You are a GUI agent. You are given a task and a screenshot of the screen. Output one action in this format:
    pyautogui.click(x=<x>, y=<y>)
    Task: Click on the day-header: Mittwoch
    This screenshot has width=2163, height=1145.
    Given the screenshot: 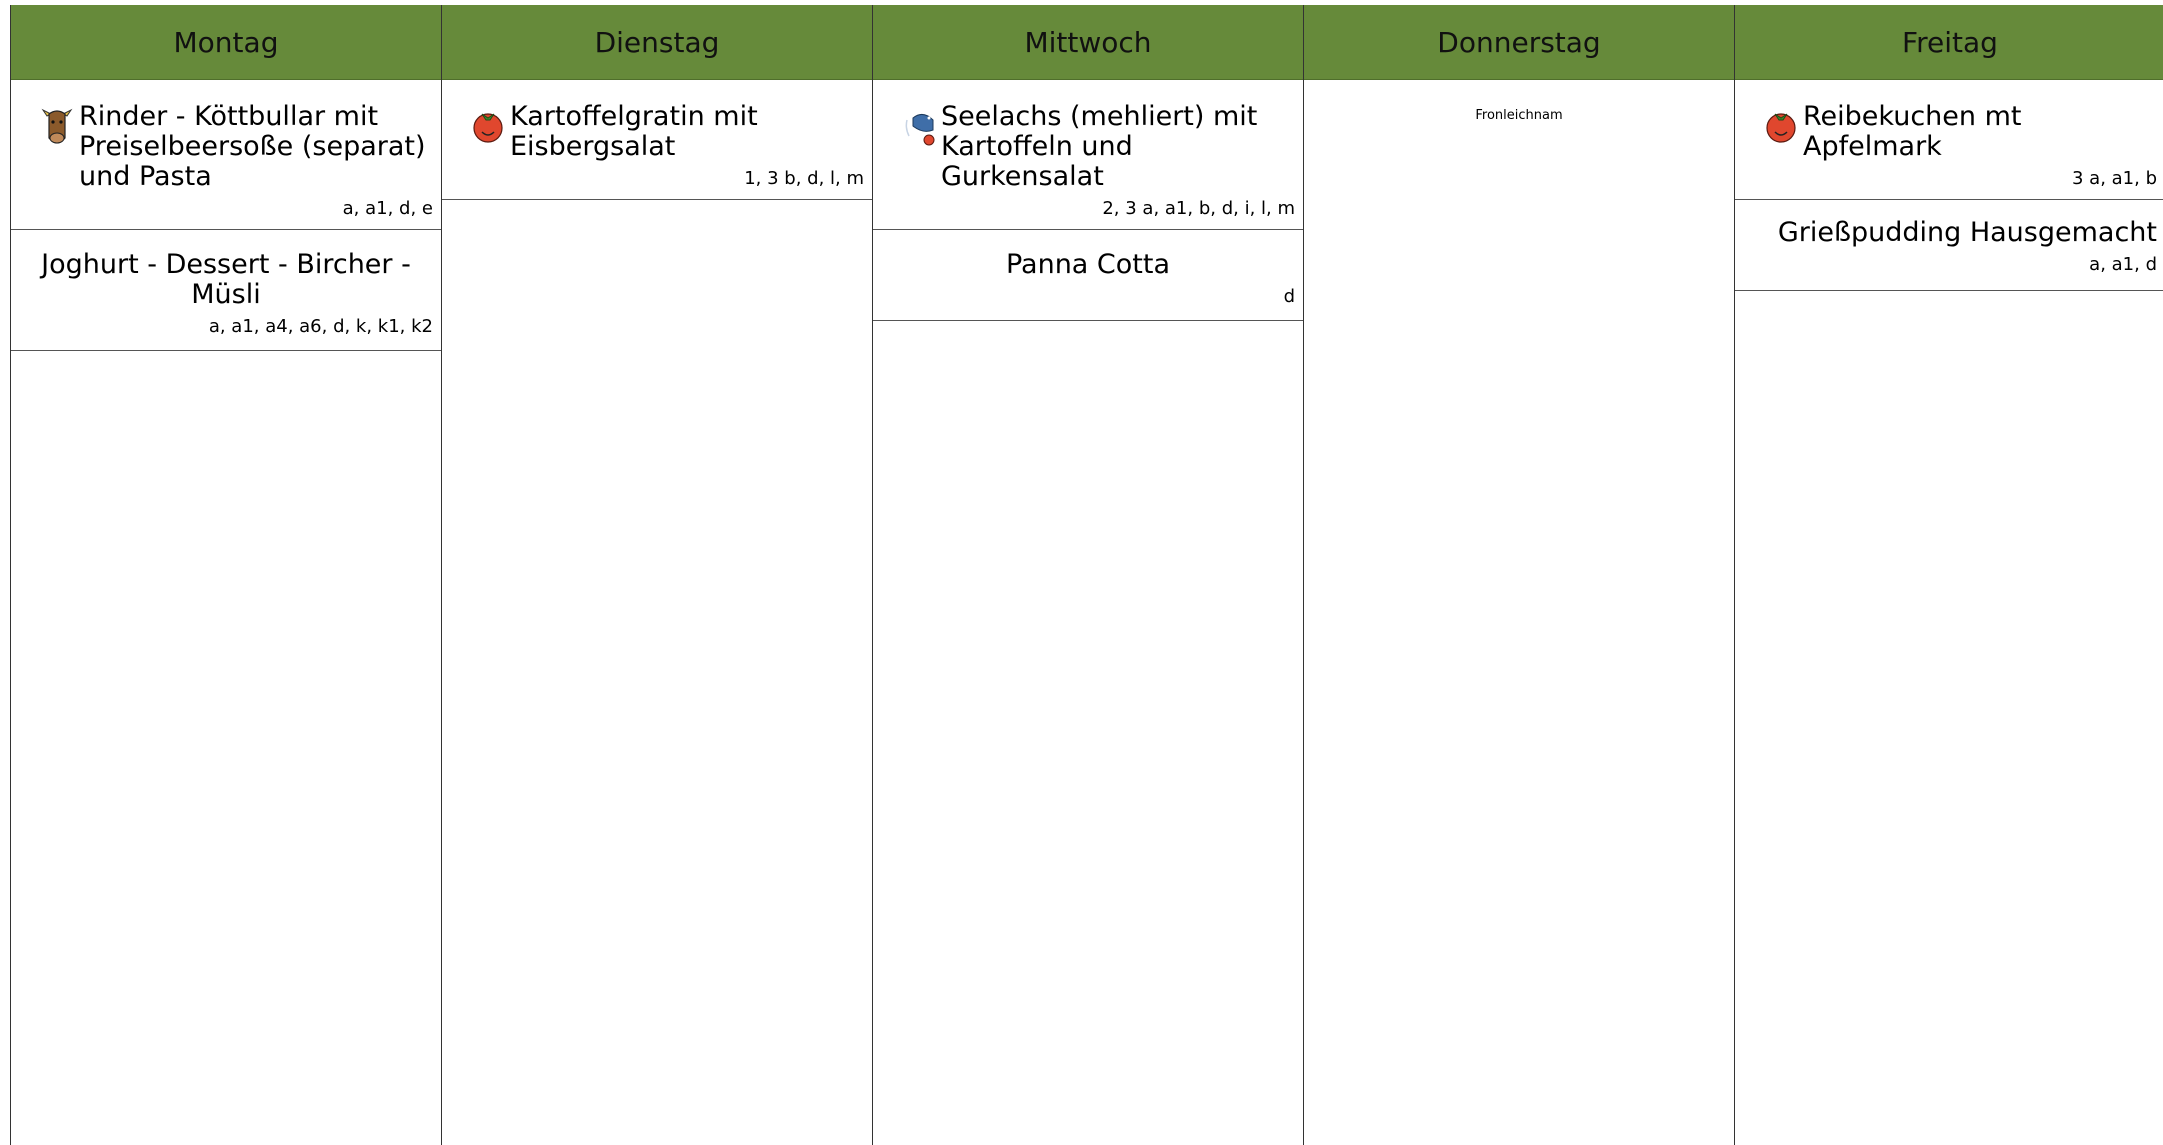 What is the action you would take?
    pyautogui.click(x=1088, y=42)
    